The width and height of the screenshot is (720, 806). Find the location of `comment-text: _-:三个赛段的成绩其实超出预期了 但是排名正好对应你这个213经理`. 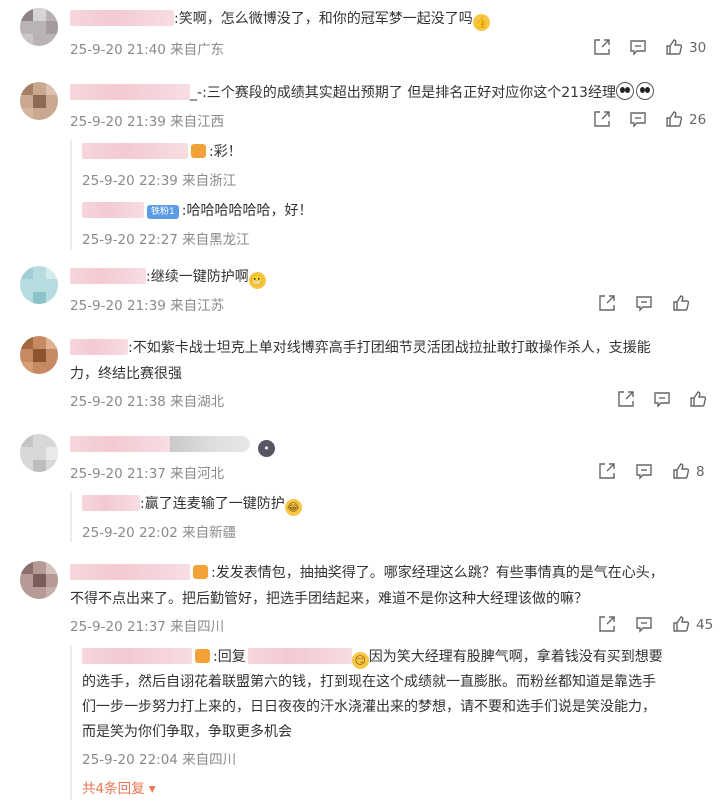

comment-text: _-:三个赛段的成绩其实超出预期了 但是排名正好对应你这个213经理 is located at coordinates (362, 93).